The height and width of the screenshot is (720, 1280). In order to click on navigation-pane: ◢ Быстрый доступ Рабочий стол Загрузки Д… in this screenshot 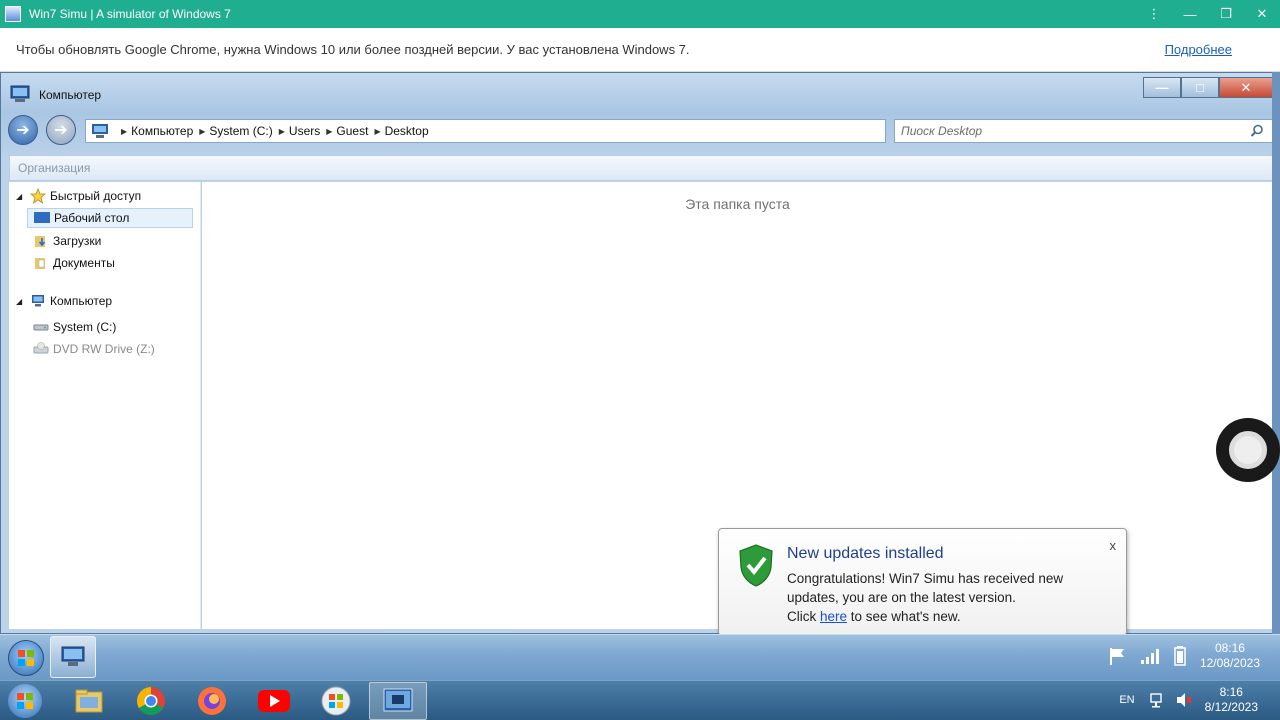, I will do `click(105, 405)`.